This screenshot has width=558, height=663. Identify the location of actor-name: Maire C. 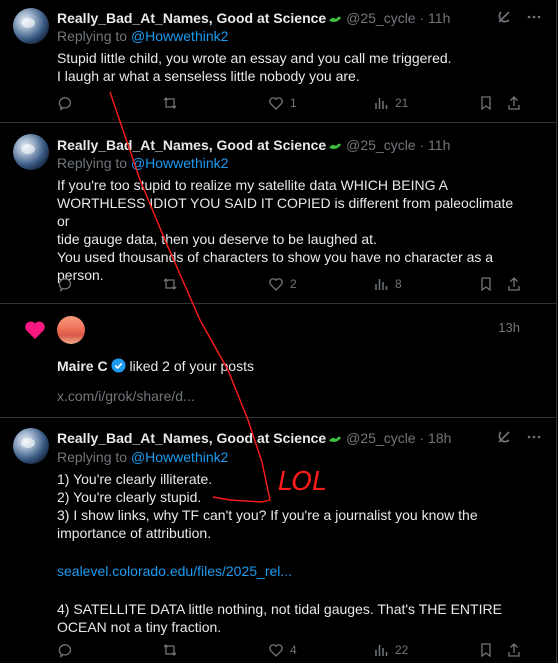
(82, 366).